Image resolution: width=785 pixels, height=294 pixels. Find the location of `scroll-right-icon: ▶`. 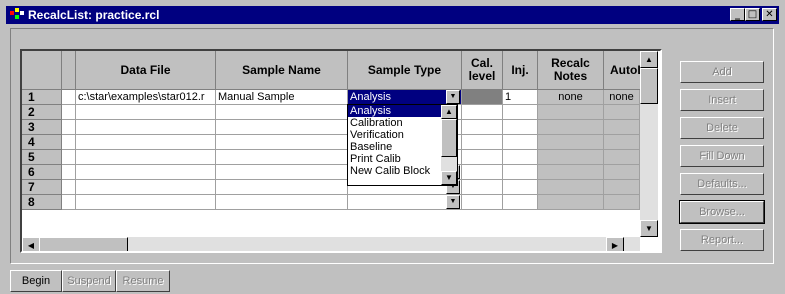

scroll-right-icon: ▶ is located at coordinates (615, 244).